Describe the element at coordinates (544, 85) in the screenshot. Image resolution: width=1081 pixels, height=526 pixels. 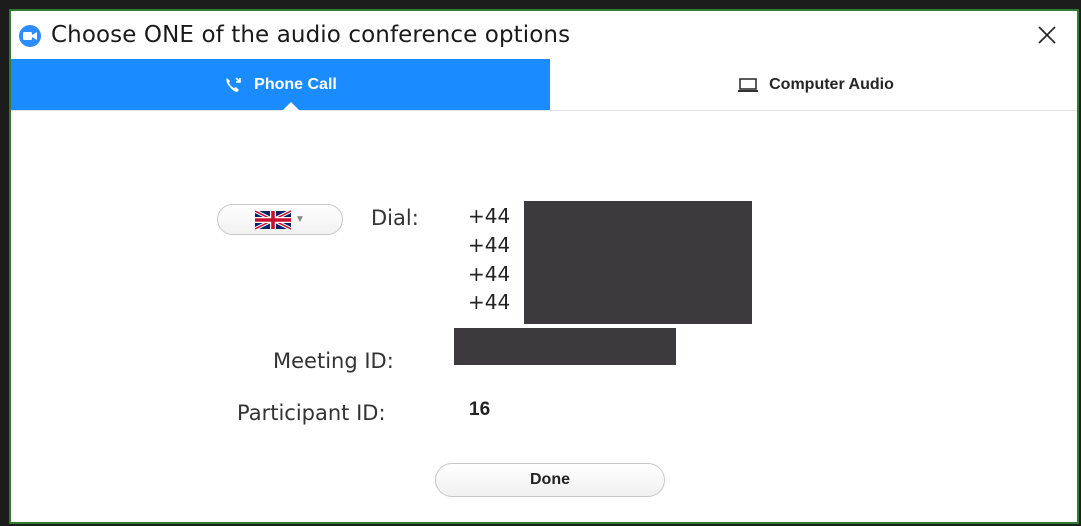
I see `audio-tabs: Phone Call Computer Audio` at that location.